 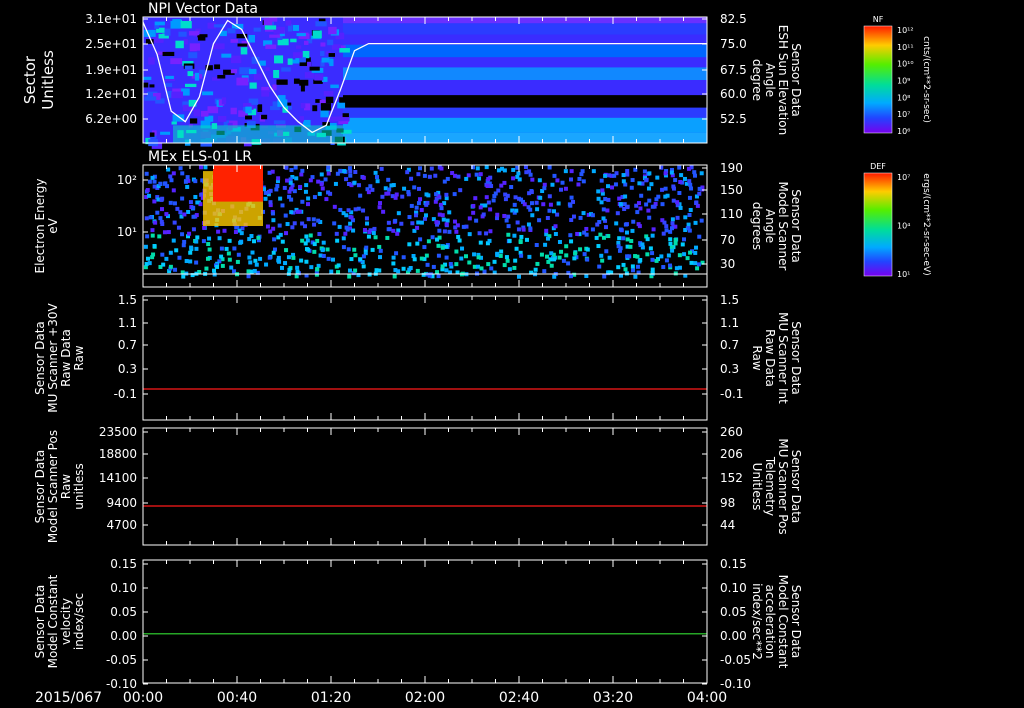 What do you see at coordinates (237, 698) in the screenshot?
I see `time-tick-label: 00:40` at bounding box center [237, 698].